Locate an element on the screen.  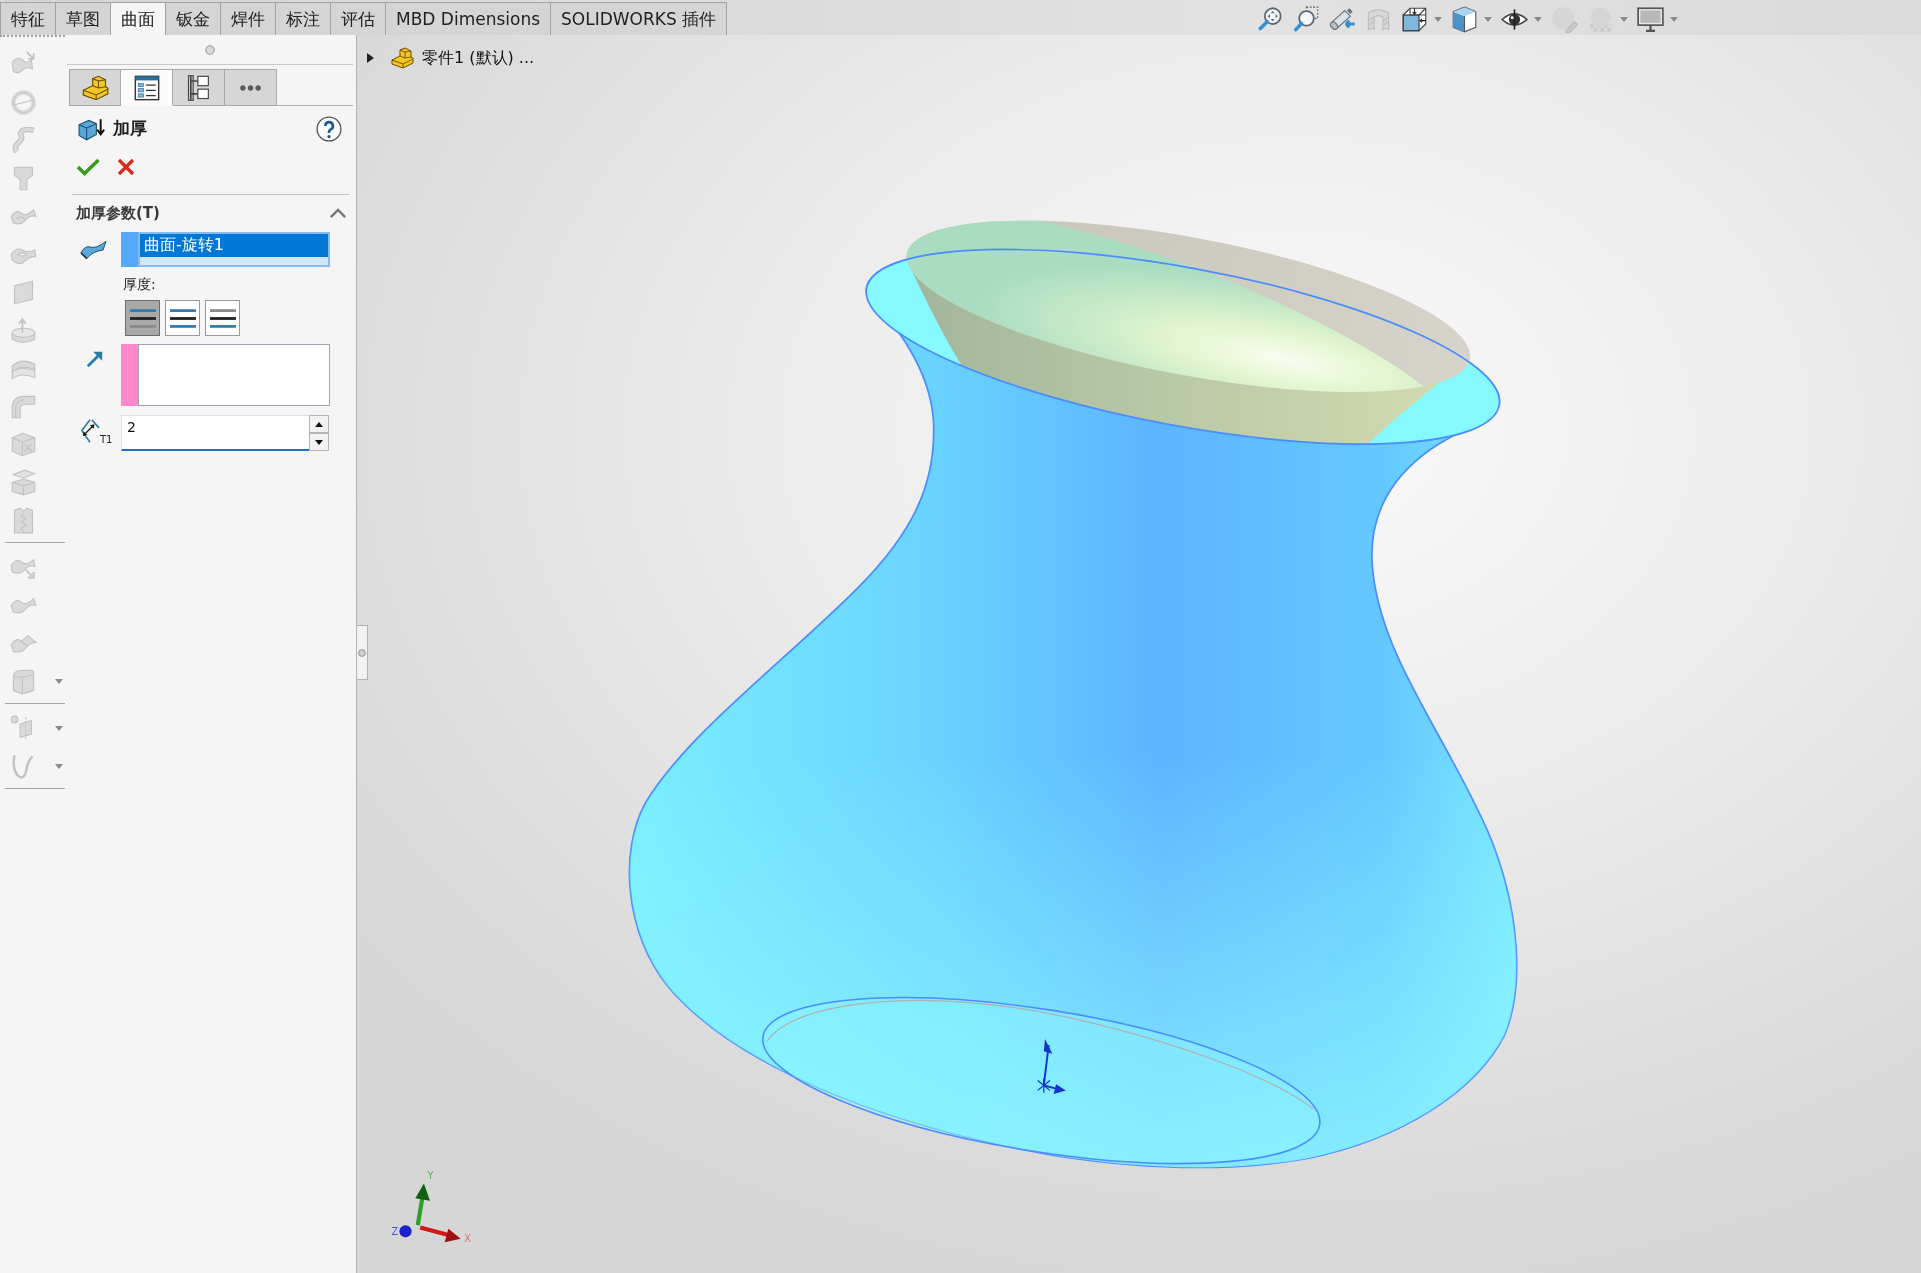
axis-label: Z is located at coordinates (395, 1231).